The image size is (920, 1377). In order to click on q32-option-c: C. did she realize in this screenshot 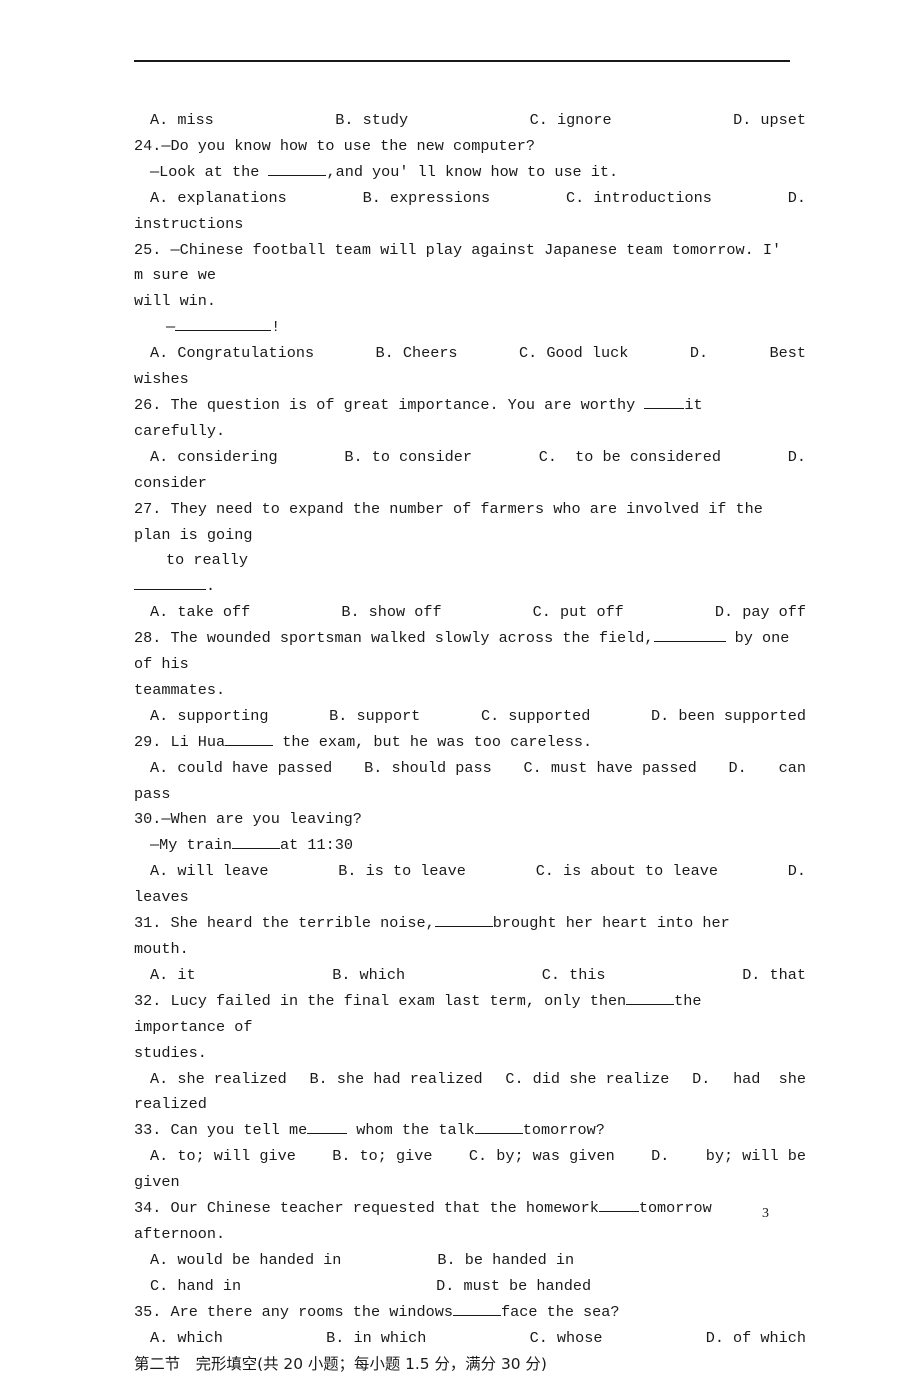, I will do `click(587, 1080)`.